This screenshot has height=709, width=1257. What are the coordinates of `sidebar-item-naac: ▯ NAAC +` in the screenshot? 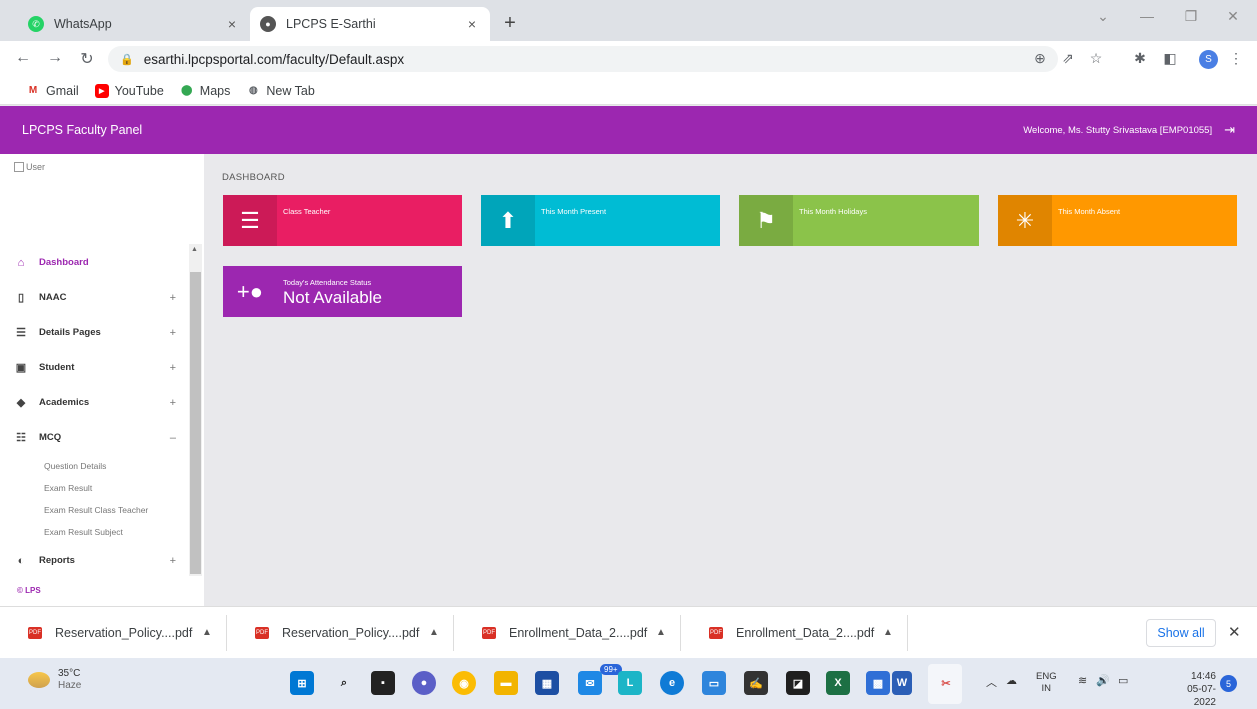 It's located at (94, 297).